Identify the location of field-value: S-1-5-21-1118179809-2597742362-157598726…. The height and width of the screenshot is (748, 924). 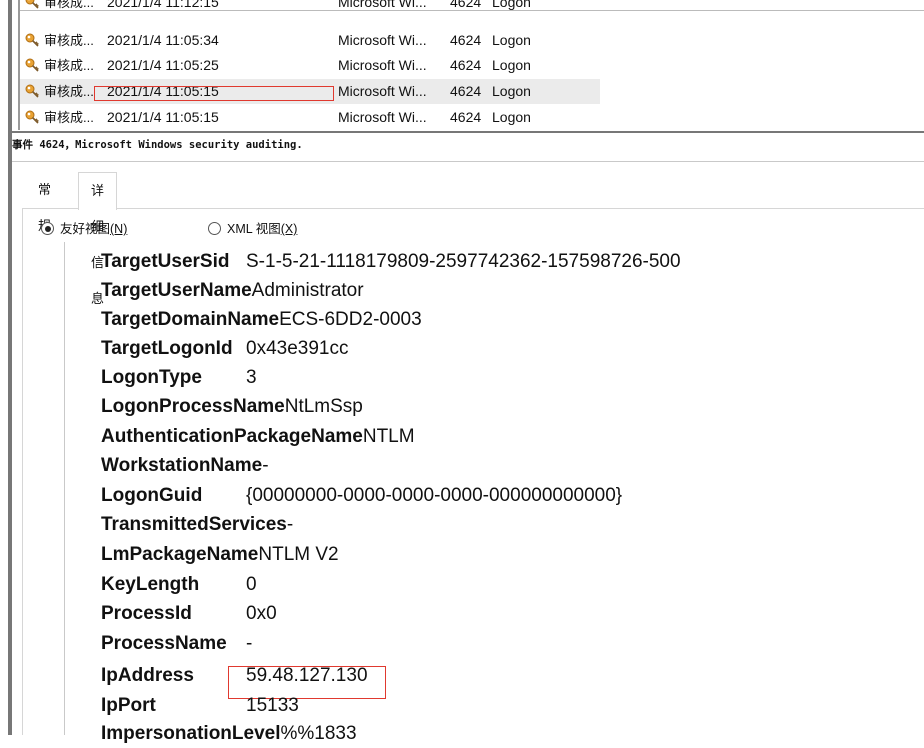
(463, 262).